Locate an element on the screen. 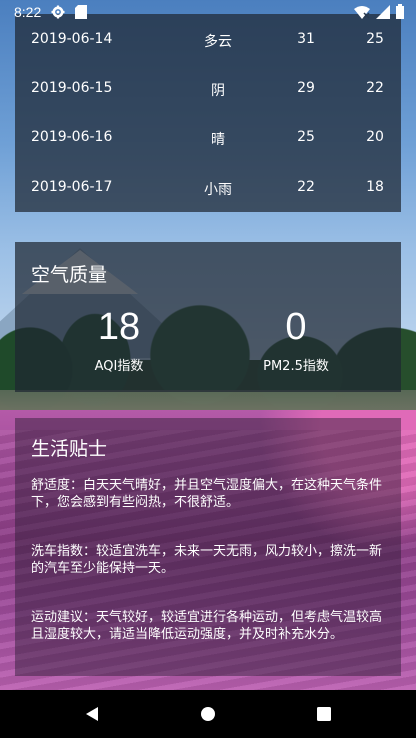 The image size is (416, 738). aqi-value: 18 is located at coordinates (119, 327).